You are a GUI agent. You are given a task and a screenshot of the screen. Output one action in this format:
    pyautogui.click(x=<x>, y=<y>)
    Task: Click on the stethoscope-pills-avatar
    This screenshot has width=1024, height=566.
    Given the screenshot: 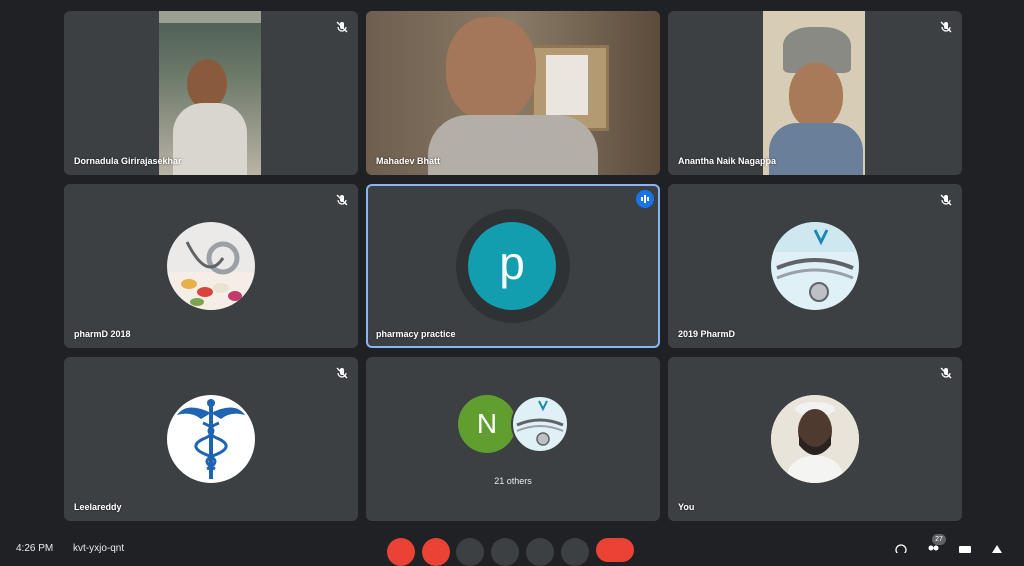 What is the action you would take?
    pyautogui.click(x=211, y=266)
    